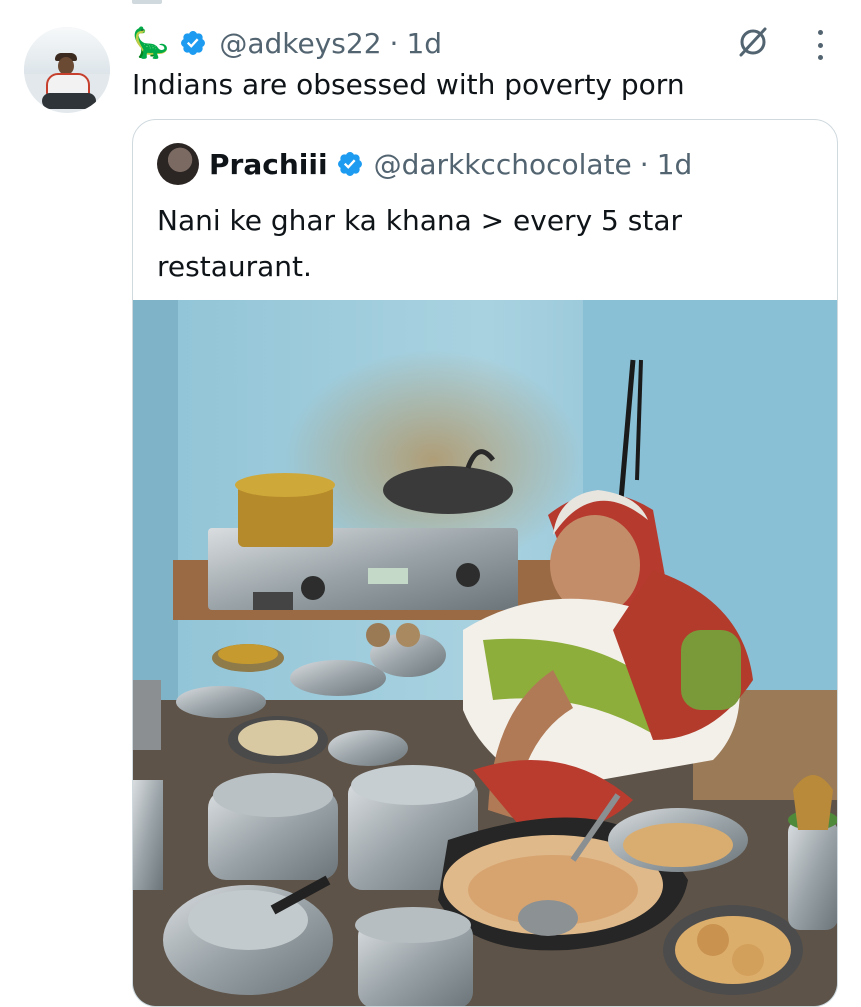  I want to click on tweet-header: 🦕 @adkeys22 · 1d, so click(287, 43).